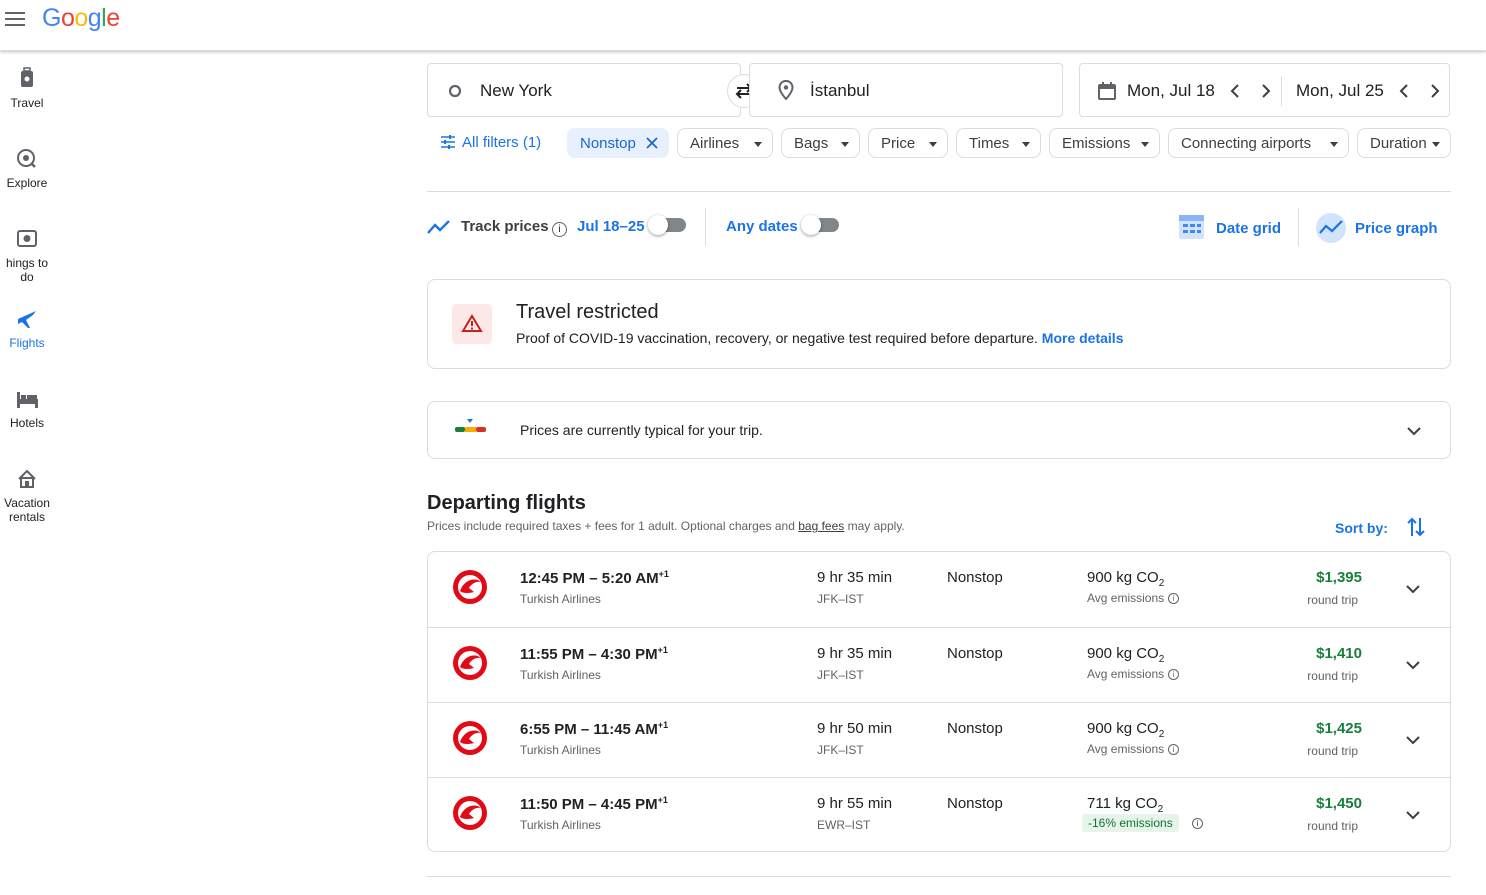 The image size is (1486, 895). What do you see at coordinates (1083, 338) in the screenshot?
I see `more-details-link: More details` at bounding box center [1083, 338].